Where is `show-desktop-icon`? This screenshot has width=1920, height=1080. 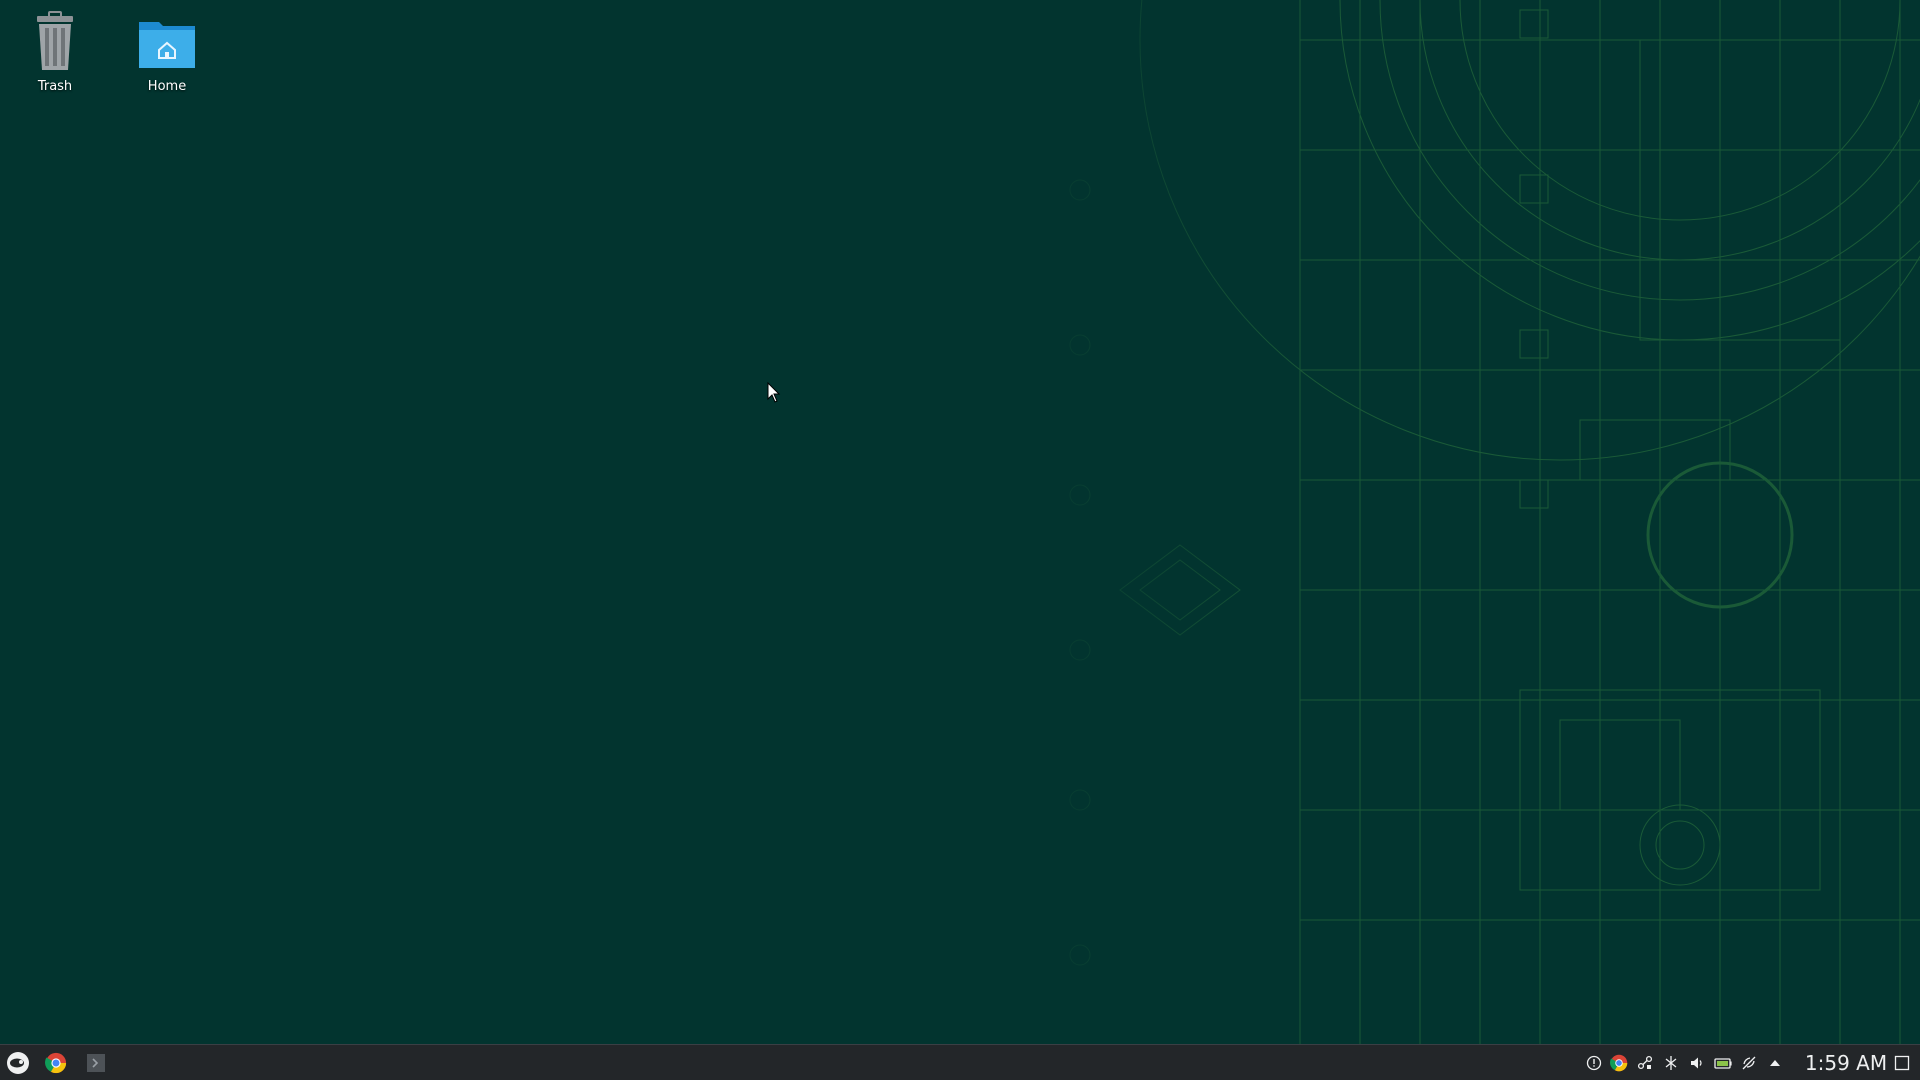 show-desktop-icon is located at coordinates (1902, 1063).